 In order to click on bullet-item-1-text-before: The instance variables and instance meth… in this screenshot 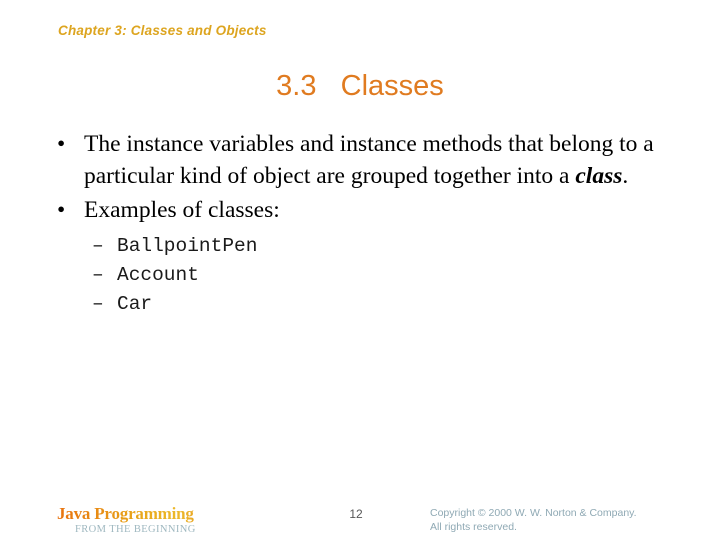, I will do `click(369, 160)`.